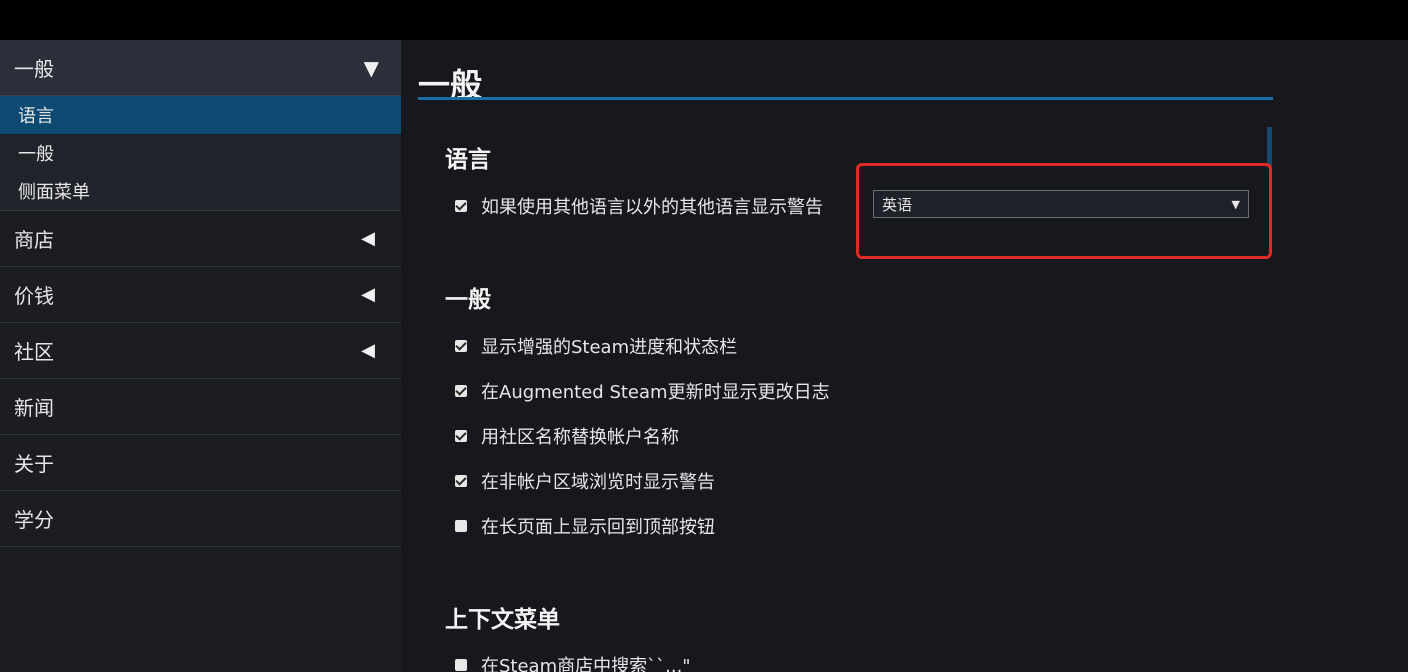  What do you see at coordinates (586, 664) in the screenshot?
I see `option-label: 在Steam商店中搜索``..."` at bounding box center [586, 664].